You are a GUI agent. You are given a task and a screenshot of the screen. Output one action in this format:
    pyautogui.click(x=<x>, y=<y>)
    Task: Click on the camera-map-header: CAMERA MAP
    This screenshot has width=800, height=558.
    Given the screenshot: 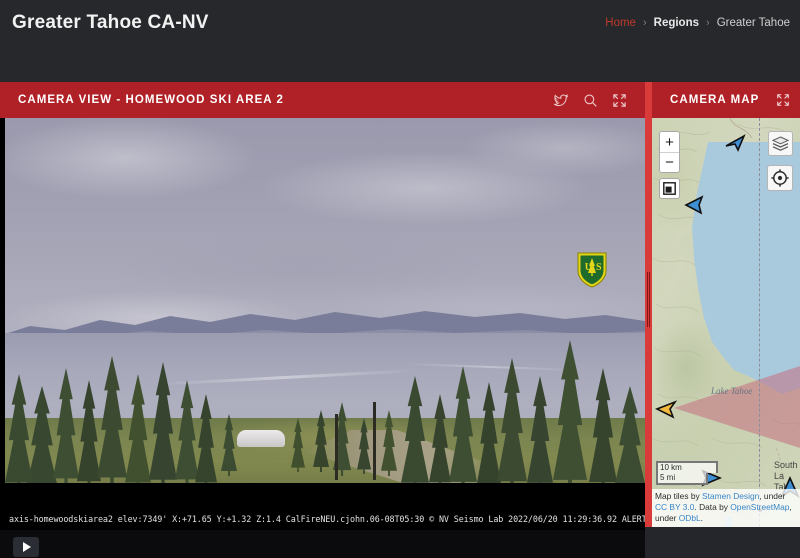 What is the action you would take?
    pyautogui.click(x=726, y=100)
    